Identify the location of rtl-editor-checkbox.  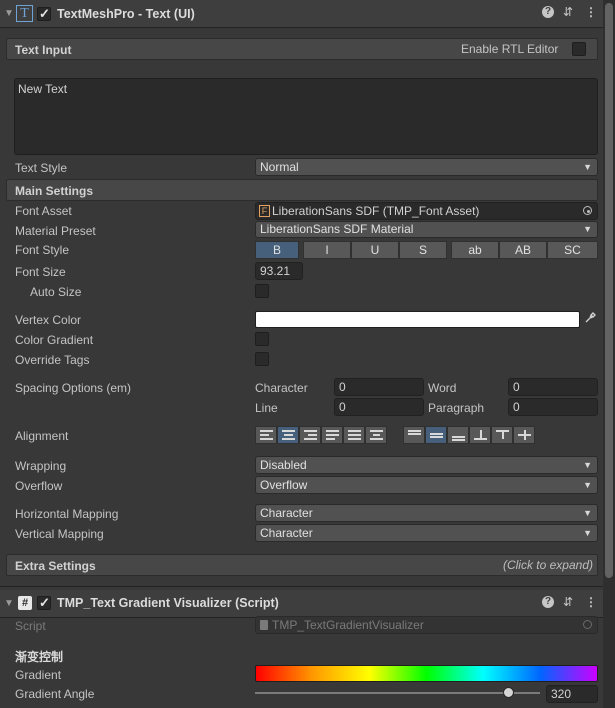
(579, 49).